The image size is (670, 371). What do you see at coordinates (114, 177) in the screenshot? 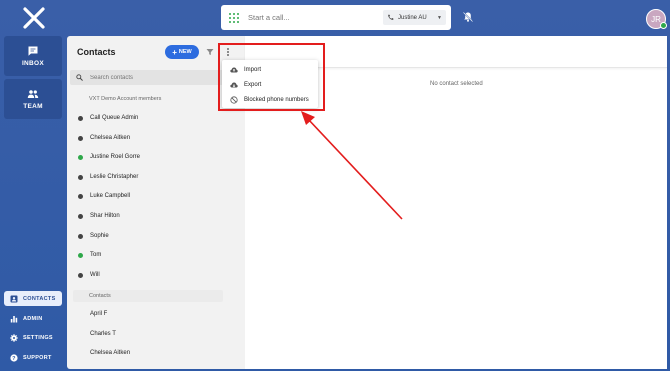
I see `member-name: Leslie Christapher` at bounding box center [114, 177].